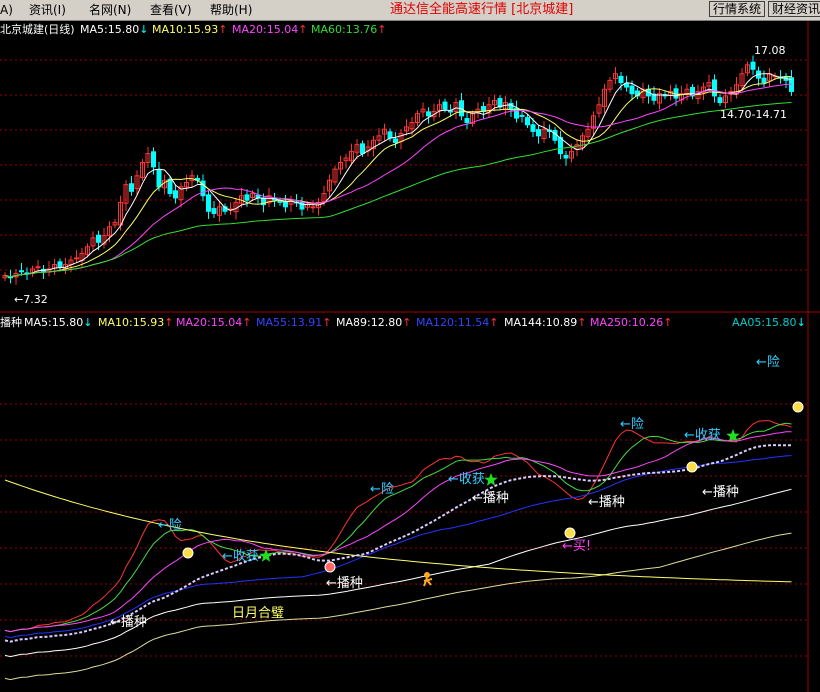 This screenshot has height=692, width=820. Describe the element at coordinates (482, 9) in the screenshot. I see `app-title: 通达信全能高速行情 [北京城建]` at that location.